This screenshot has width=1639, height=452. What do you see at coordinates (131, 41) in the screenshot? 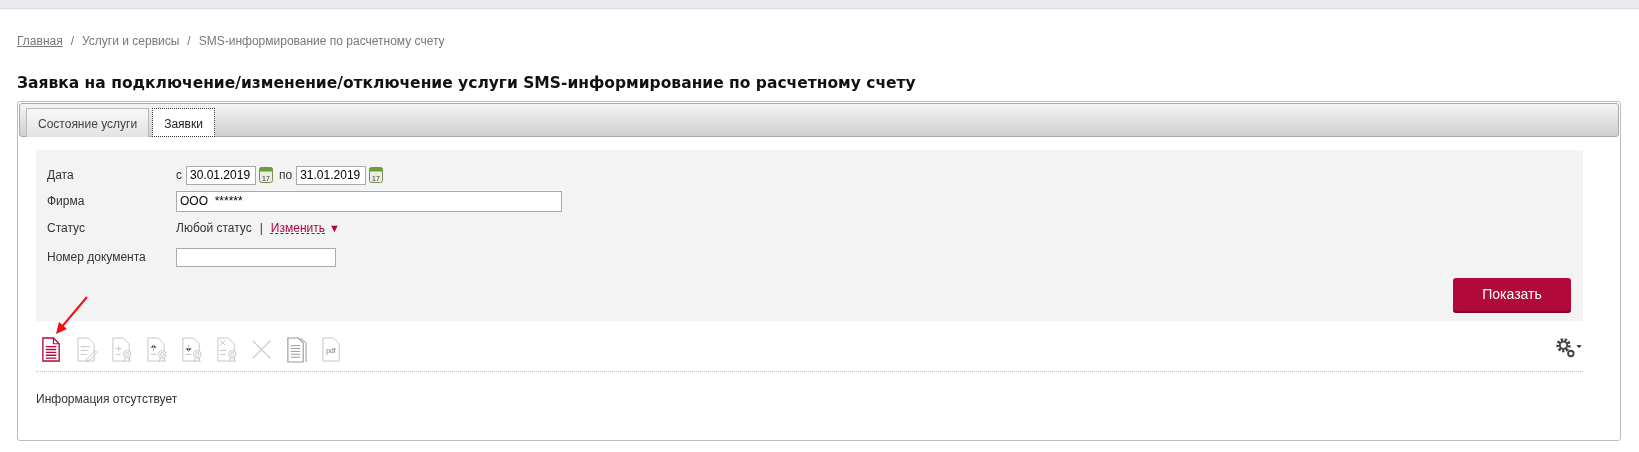
I see `breadcrumb-item: Услуги и сервисы` at bounding box center [131, 41].